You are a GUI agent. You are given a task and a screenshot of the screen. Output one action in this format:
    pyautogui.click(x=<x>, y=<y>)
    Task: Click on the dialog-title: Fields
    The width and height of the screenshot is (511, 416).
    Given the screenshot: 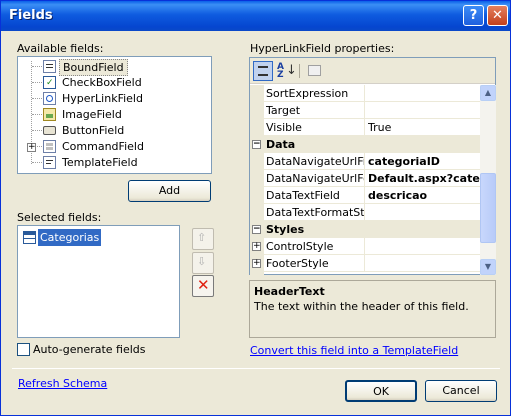 What is the action you would take?
    pyautogui.click(x=31, y=15)
    